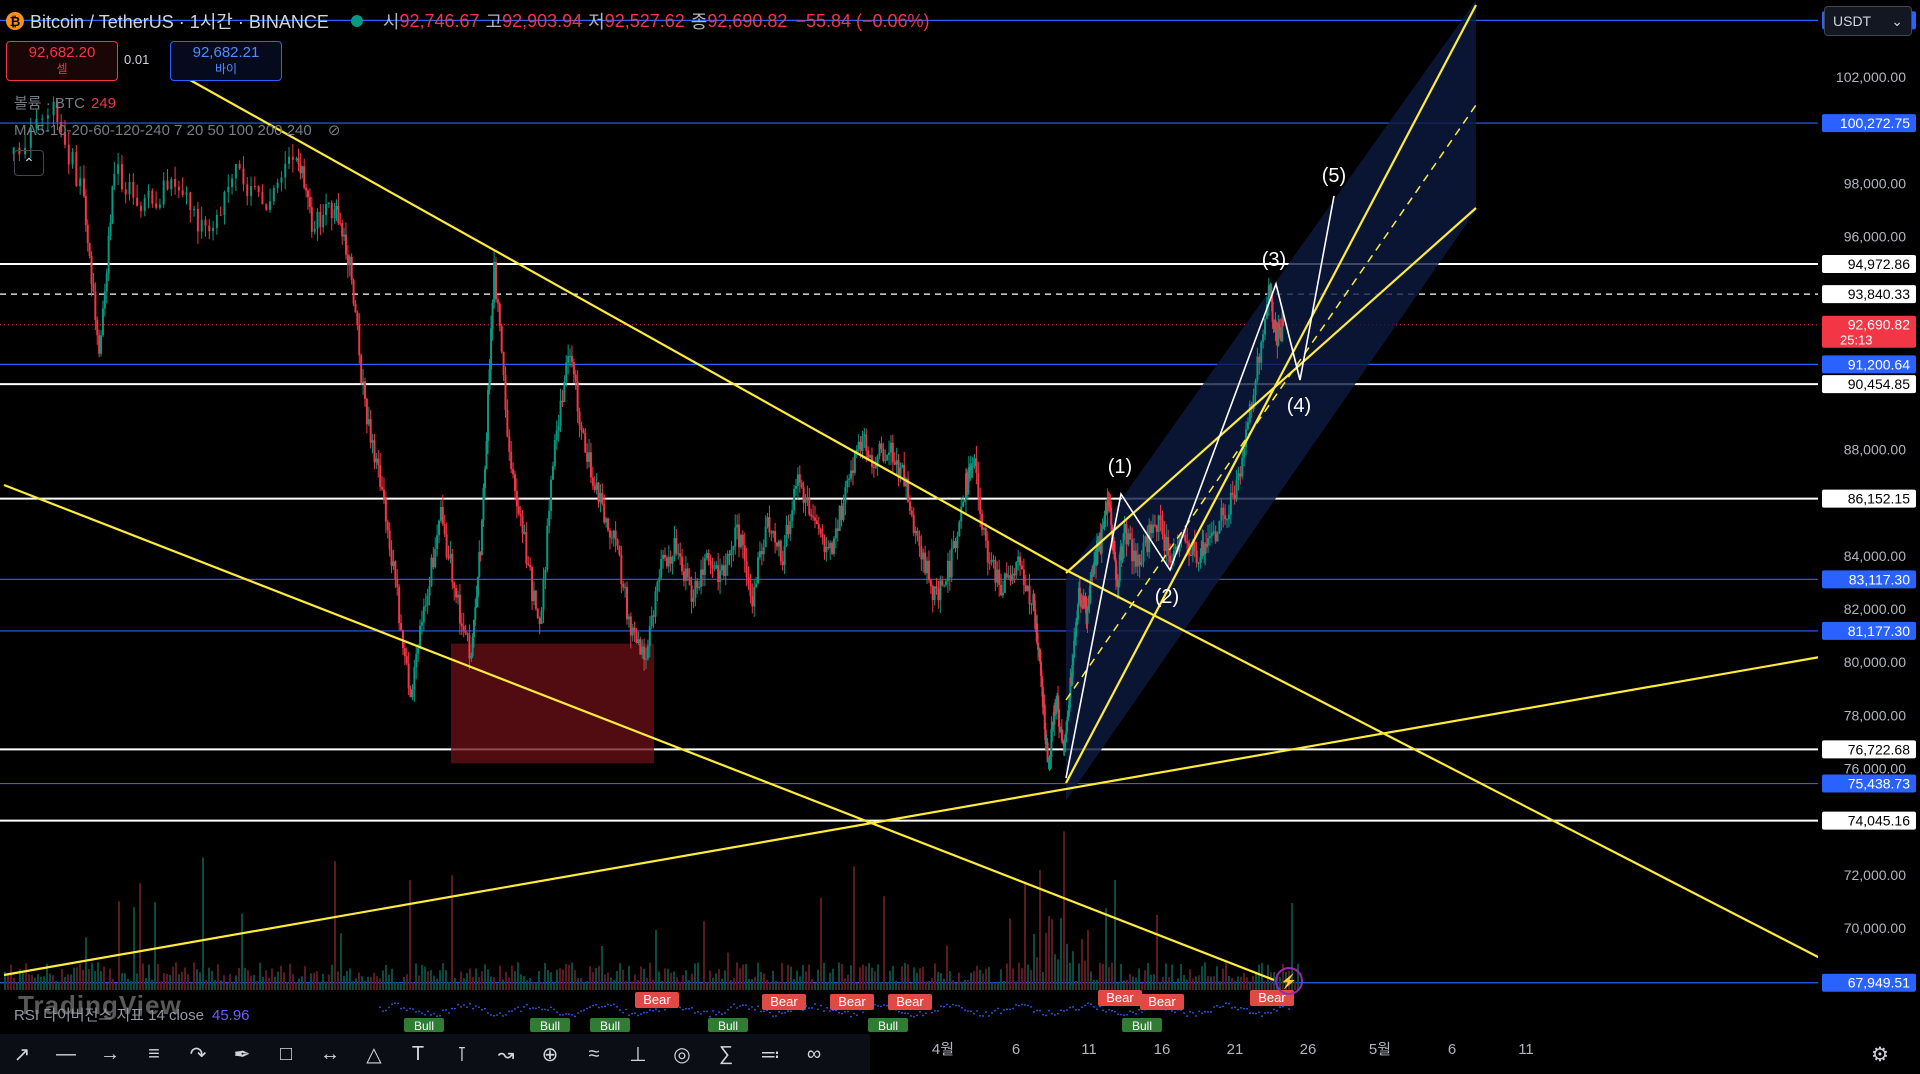 This screenshot has height=1074, width=1920. Describe the element at coordinates (286, 1054) in the screenshot. I see `rectangle-icon: □` at that location.